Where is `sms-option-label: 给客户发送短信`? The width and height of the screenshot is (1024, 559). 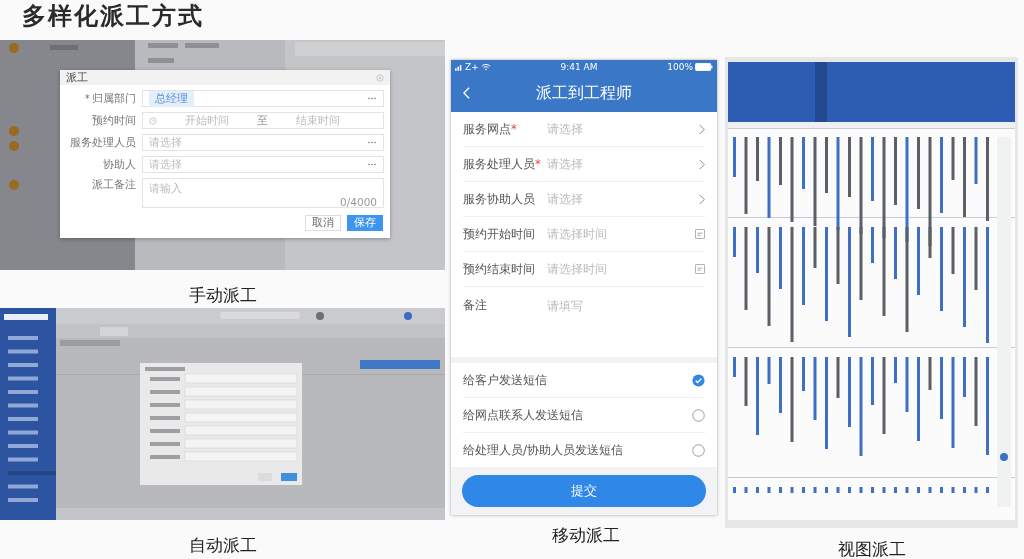
sms-option-label: 给客户发送短信 is located at coordinates (505, 380).